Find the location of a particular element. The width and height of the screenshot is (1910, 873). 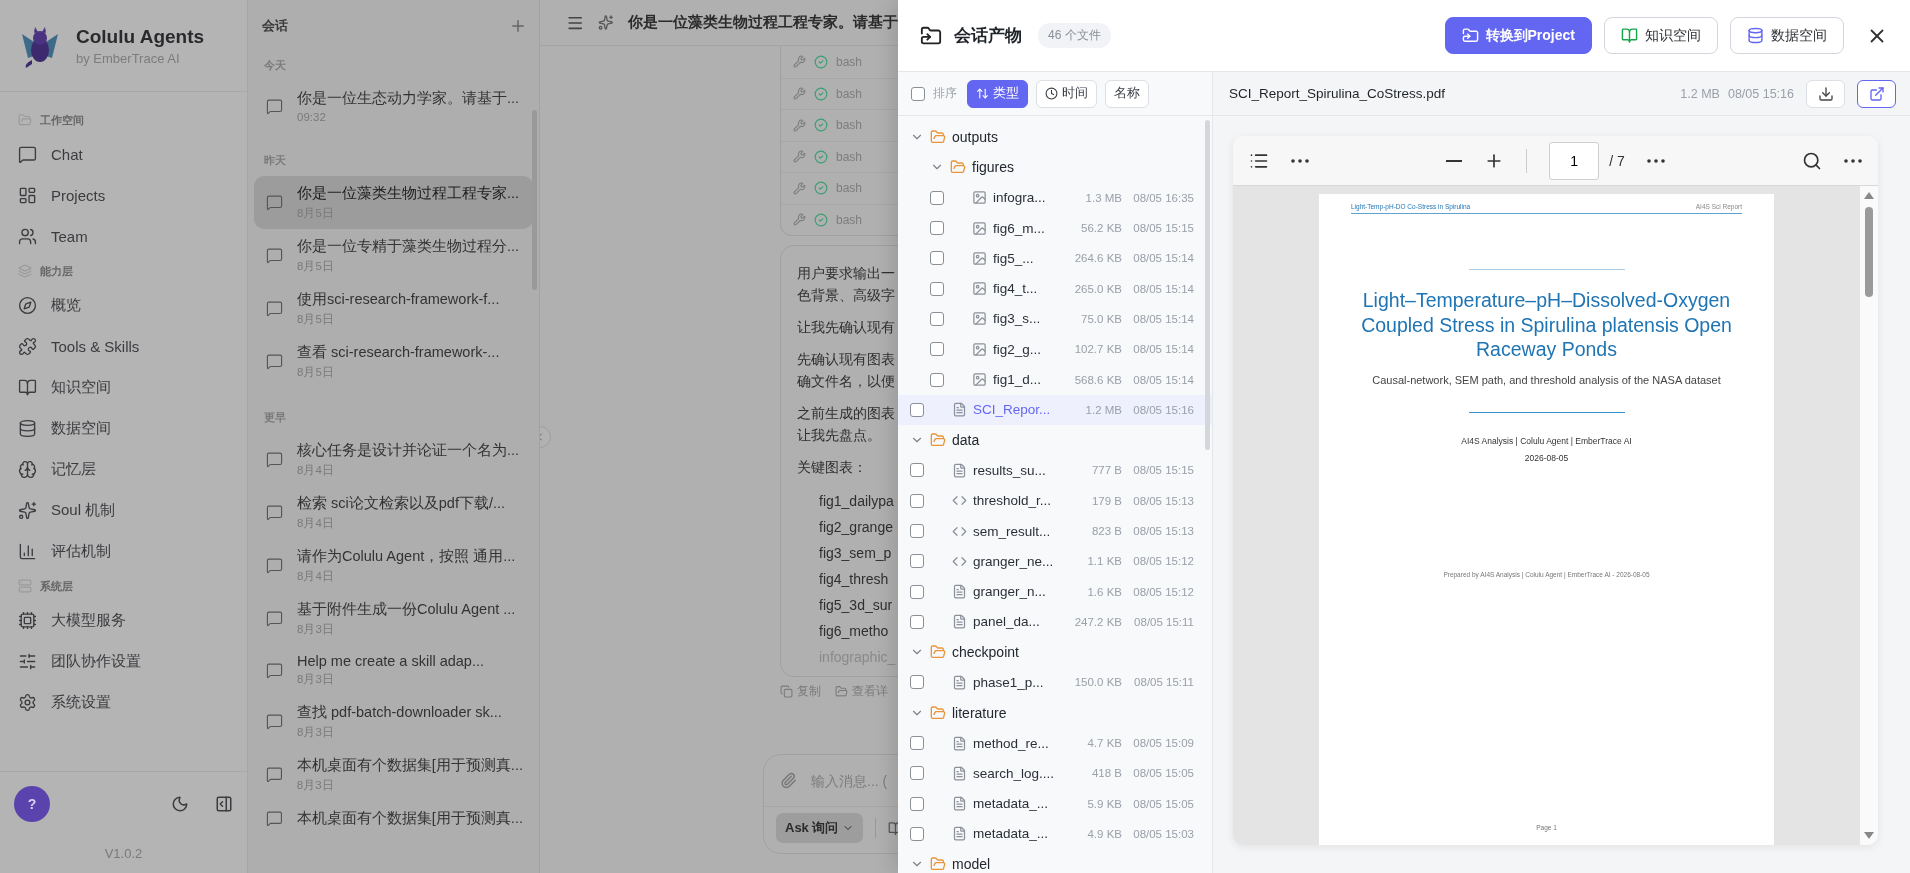

file-size: 568.6 KB is located at coordinates (1098, 379).